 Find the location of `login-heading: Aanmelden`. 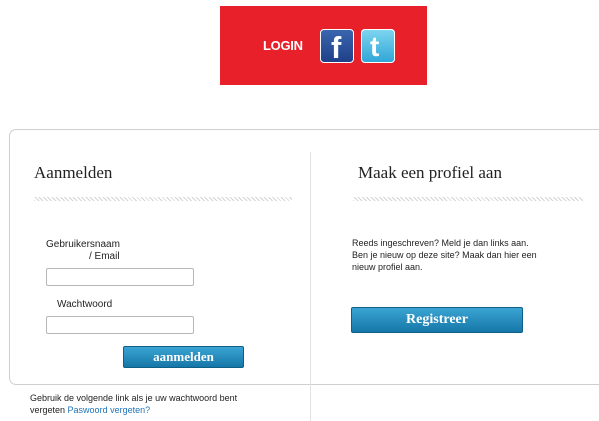

login-heading: Aanmelden is located at coordinates (73, 172).